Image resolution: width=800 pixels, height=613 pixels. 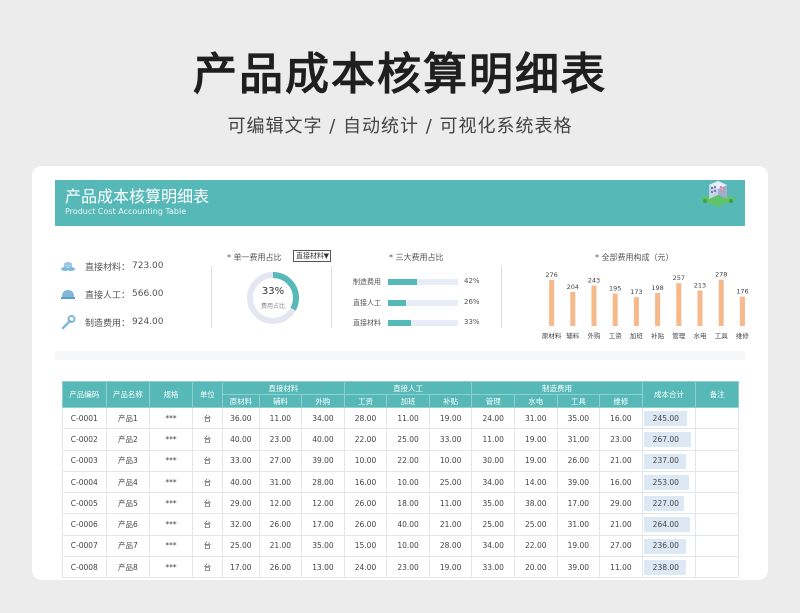 I want to click on cell-code: C-0008, so click(x=84, y=567).